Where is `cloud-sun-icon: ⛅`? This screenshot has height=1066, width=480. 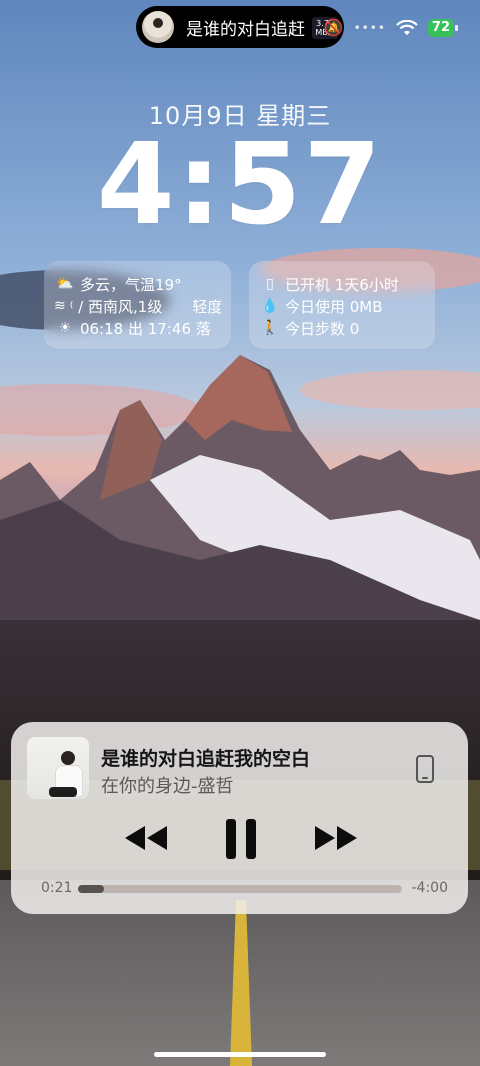 cloud-sun-icon: ⛅ is located at coordinates (65, 284).